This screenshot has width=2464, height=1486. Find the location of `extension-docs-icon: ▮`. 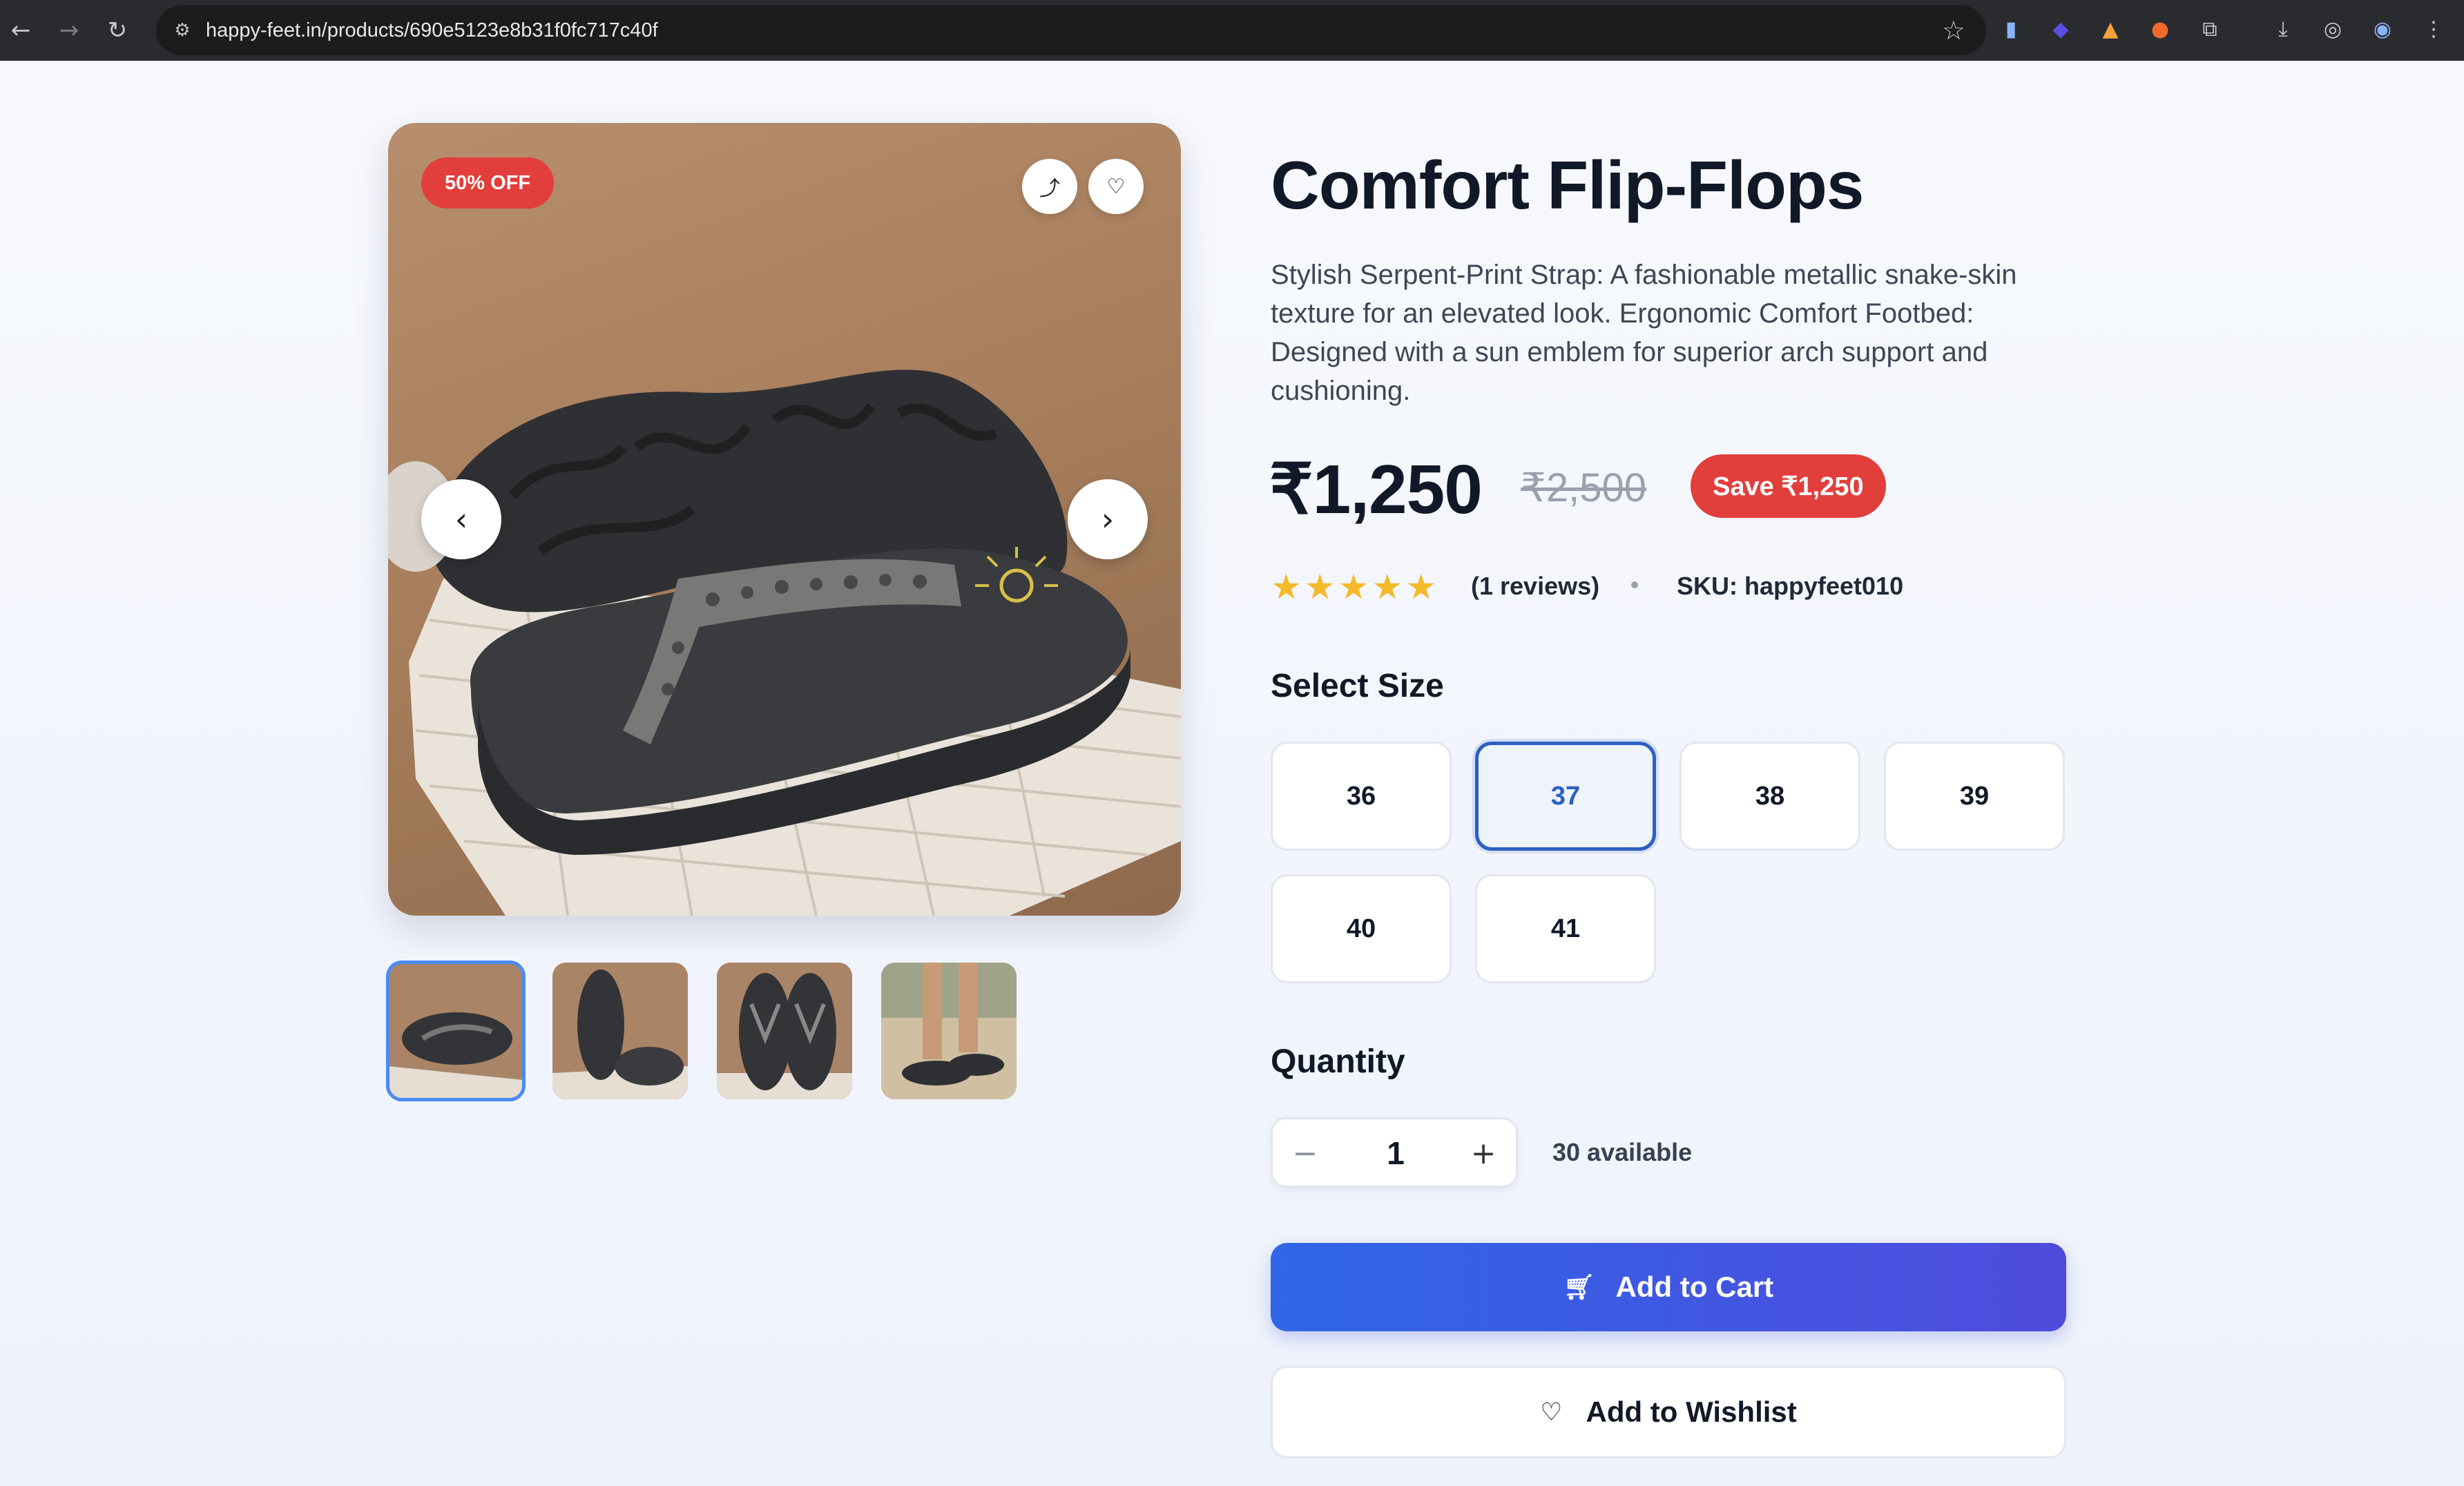

extension-docs-icon: ▮ is located at coordinates (2011, 29).